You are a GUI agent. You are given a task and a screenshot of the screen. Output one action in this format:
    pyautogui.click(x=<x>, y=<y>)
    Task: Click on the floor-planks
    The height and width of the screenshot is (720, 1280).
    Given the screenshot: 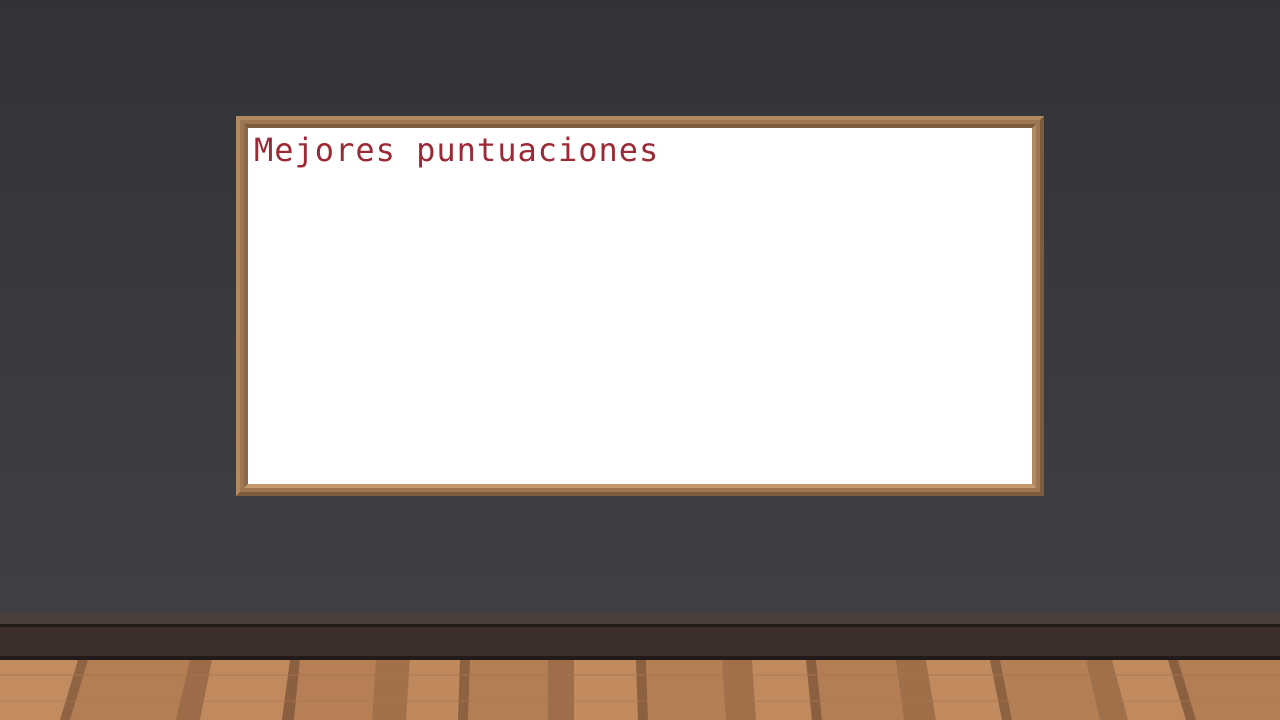 What is the action you would take?
    pyautogui.click(x=640, y=690)
    